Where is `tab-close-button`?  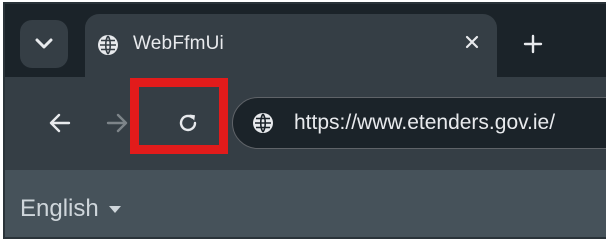
tab-close-button is located at coordinates (472, 42).